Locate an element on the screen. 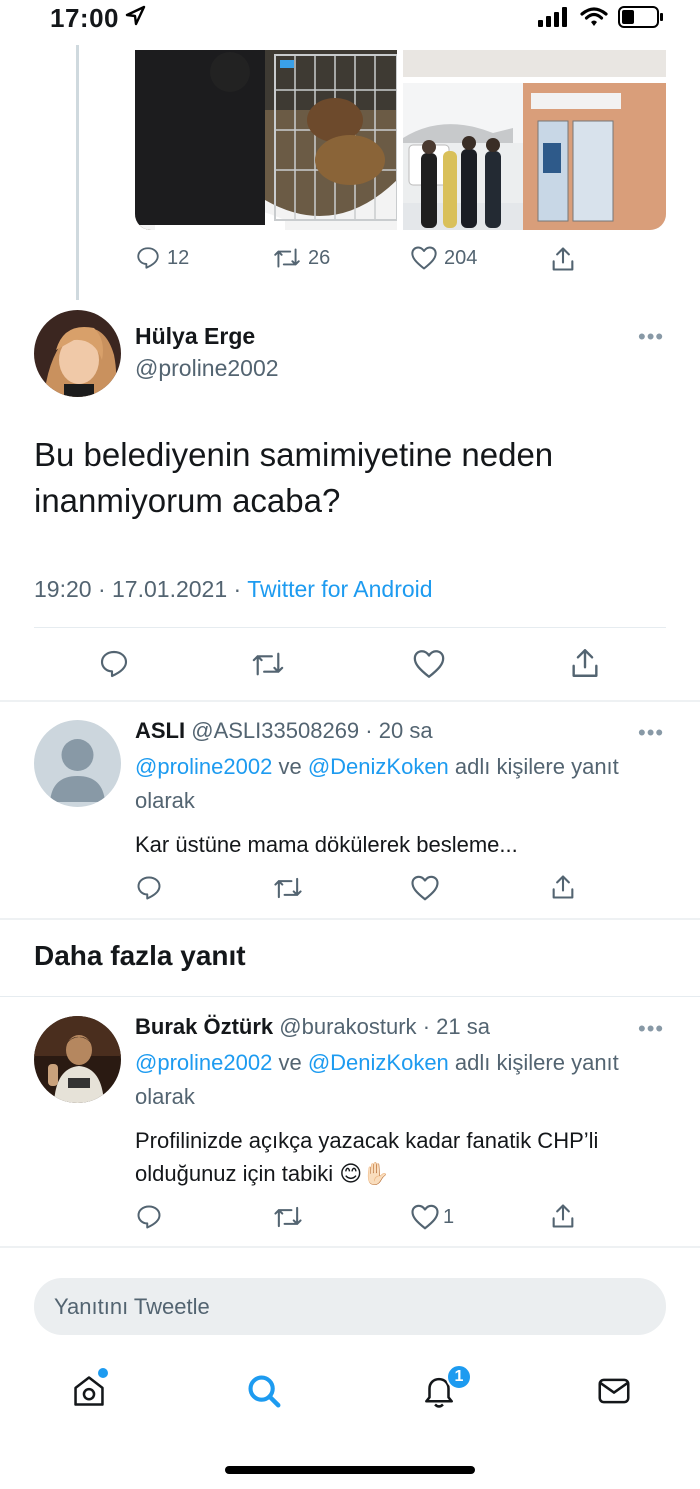 This screenshot has height=1489, width=700. reply-button: 12 is located at coordinates (162, 258).